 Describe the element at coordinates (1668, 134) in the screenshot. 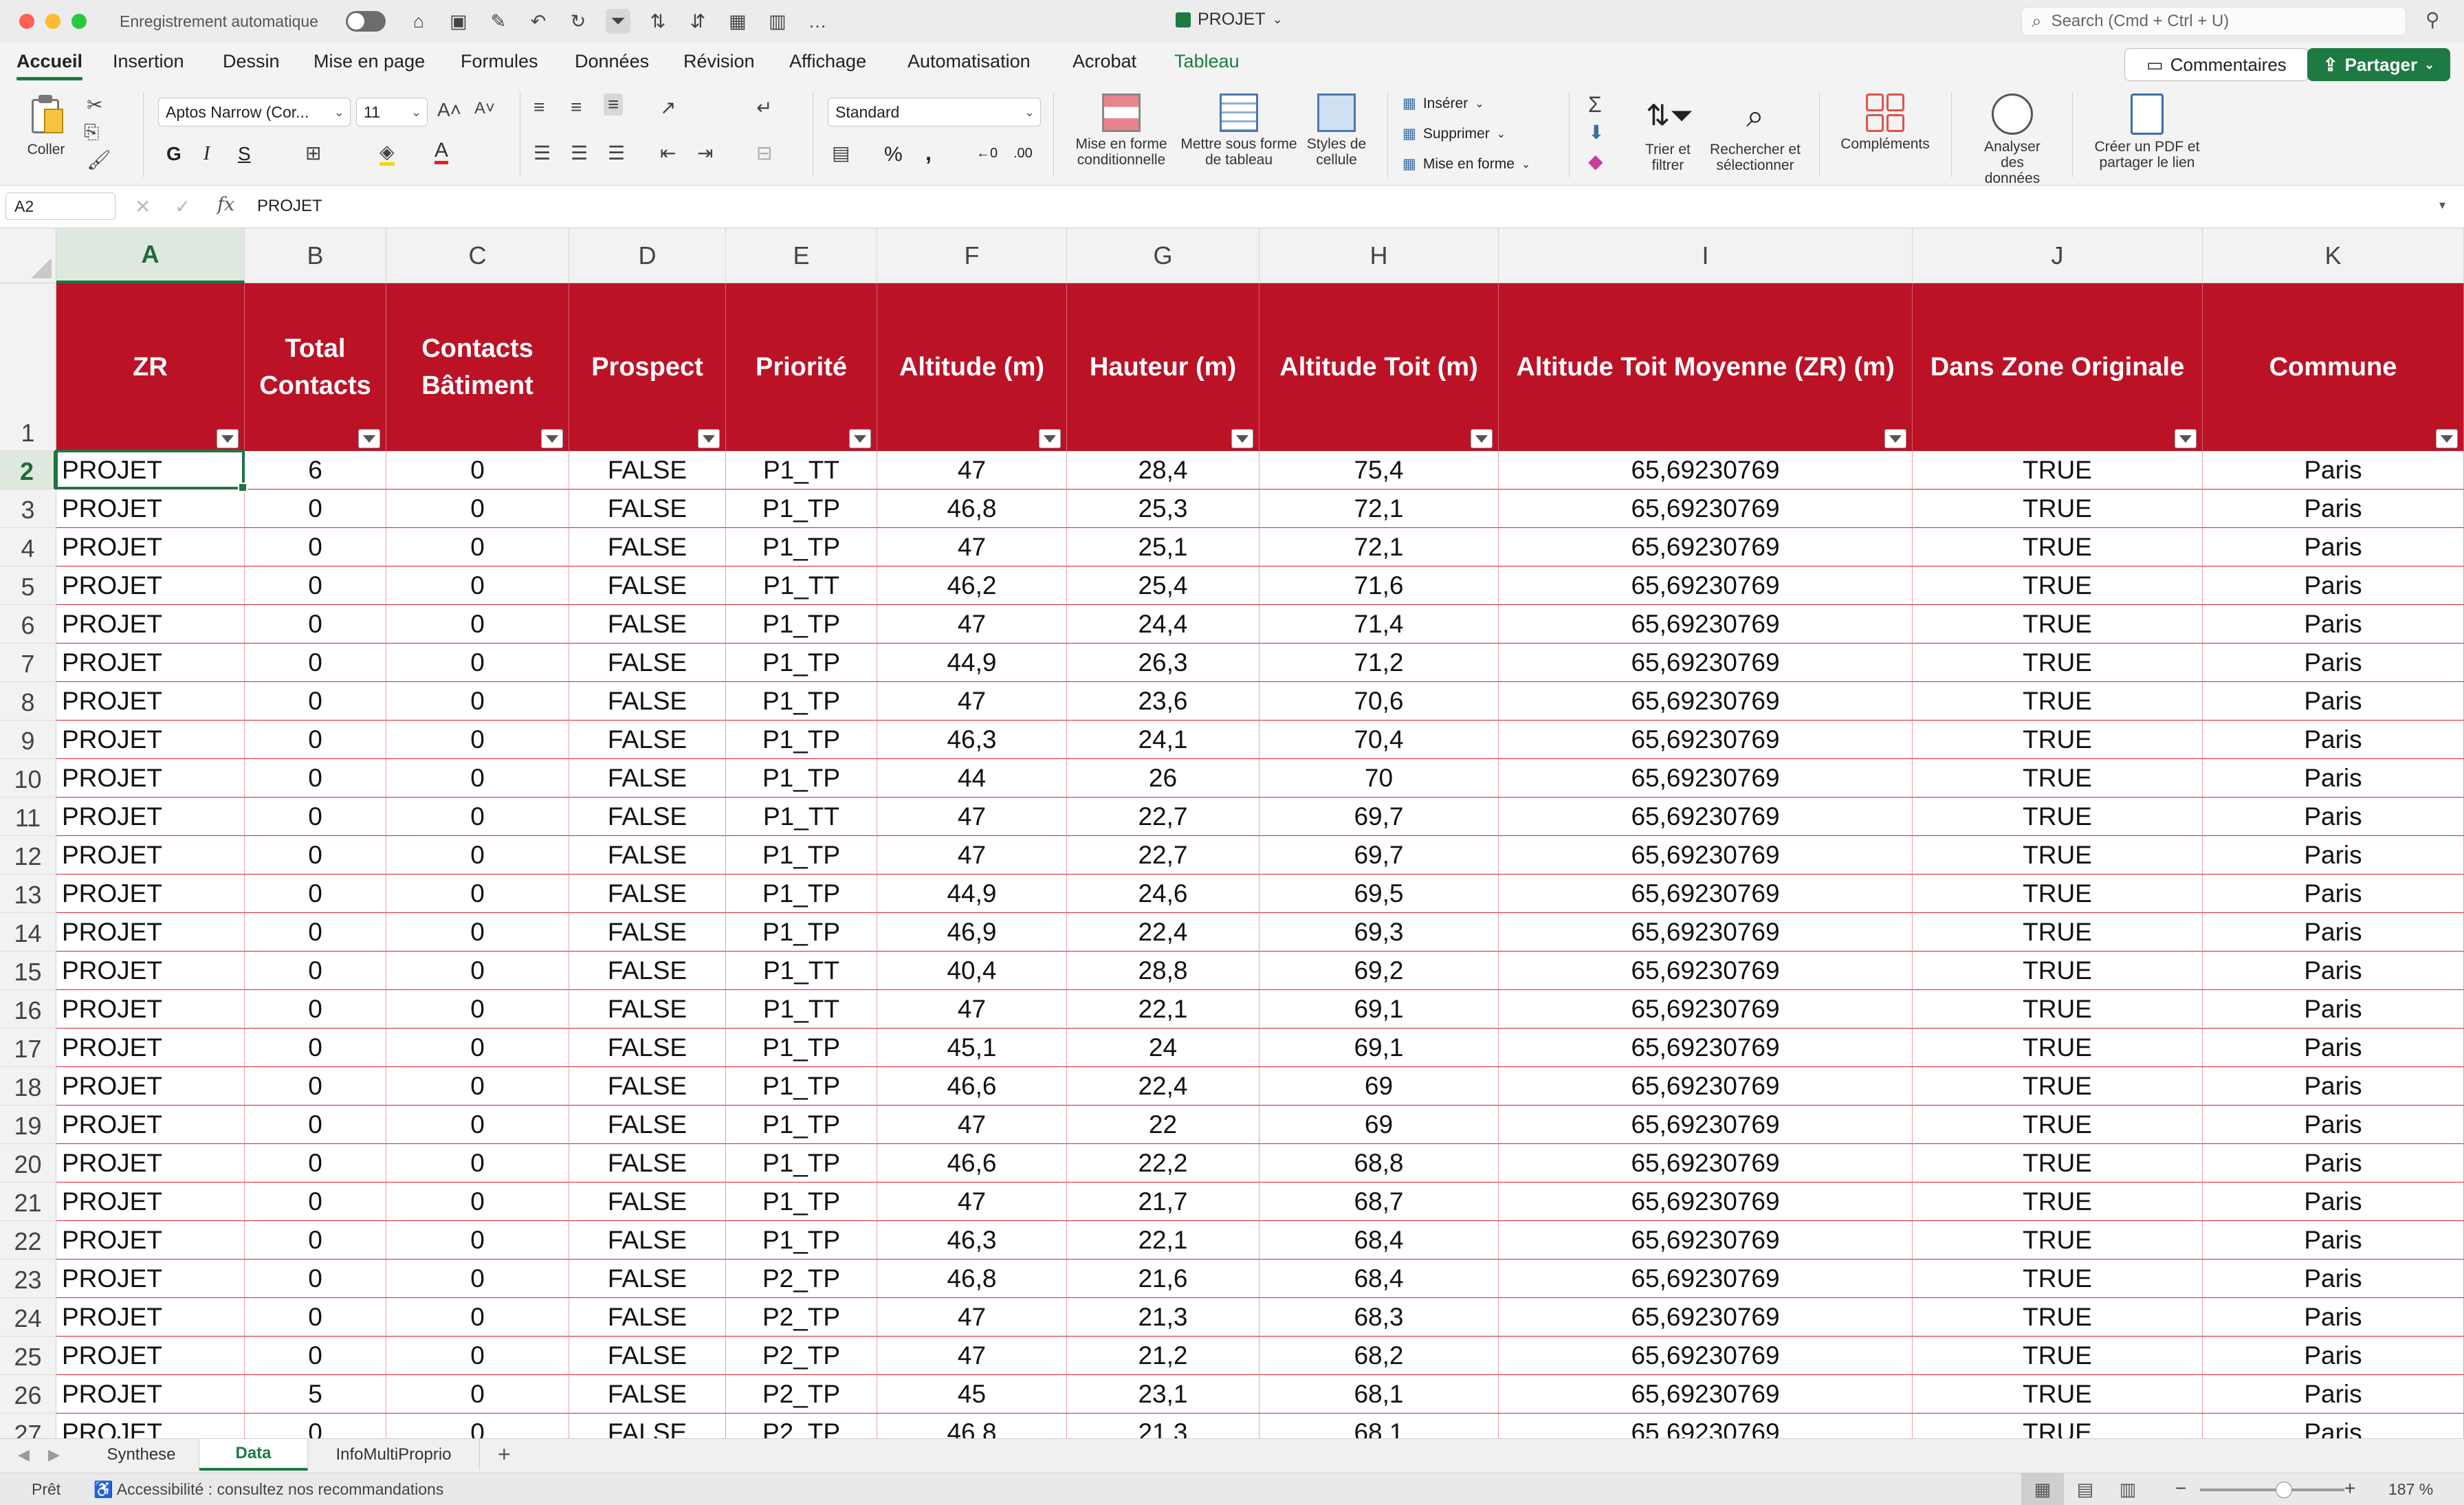

I see `sort-filter-button: ⇅⏷ Trier et filtrer` at that location.